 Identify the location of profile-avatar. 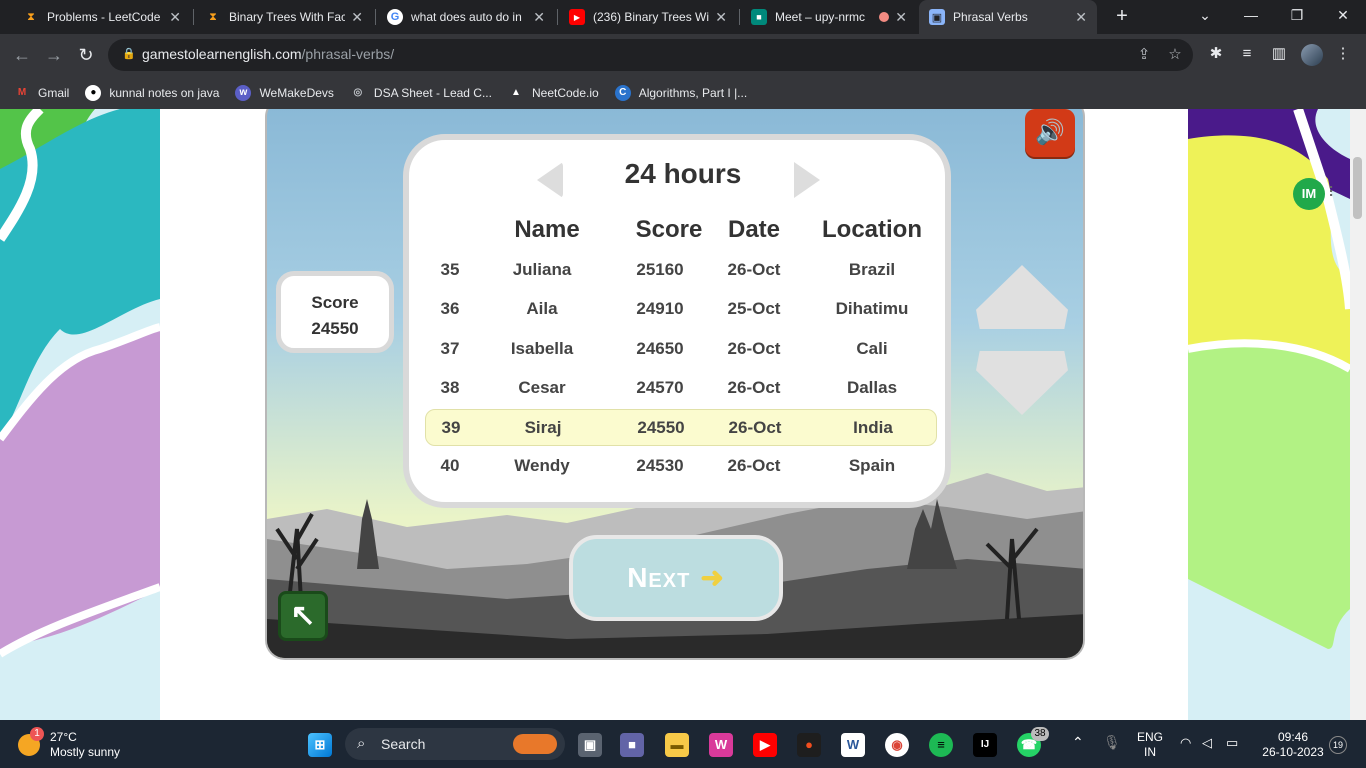
(1312, 55).